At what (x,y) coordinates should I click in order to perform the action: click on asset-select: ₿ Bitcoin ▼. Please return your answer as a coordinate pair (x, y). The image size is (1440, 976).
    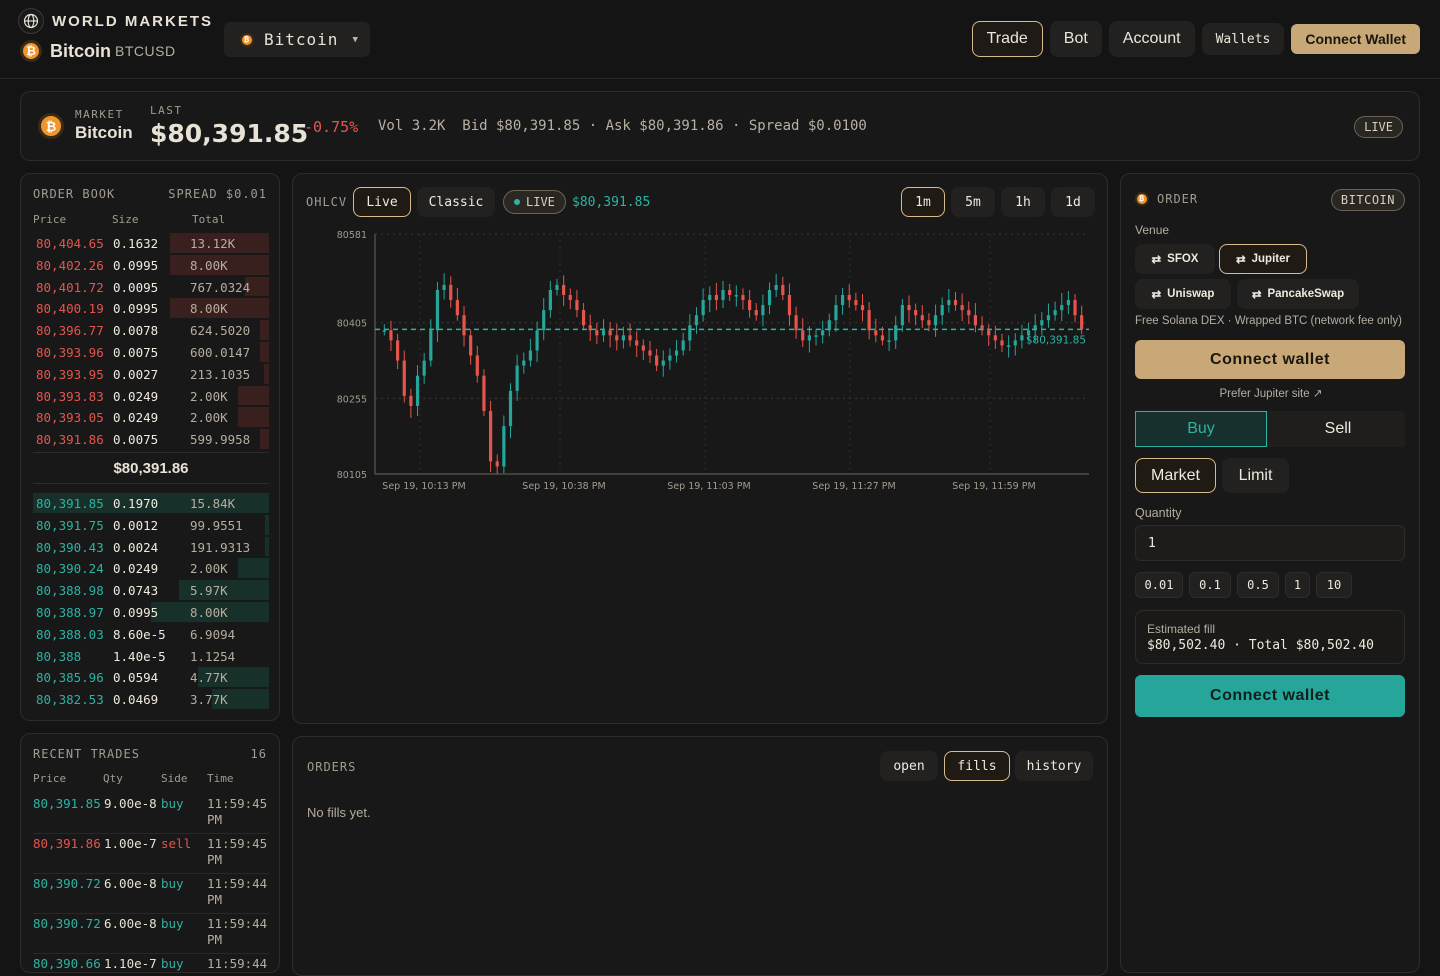
    Looking at the image, I should click on (297, 39).